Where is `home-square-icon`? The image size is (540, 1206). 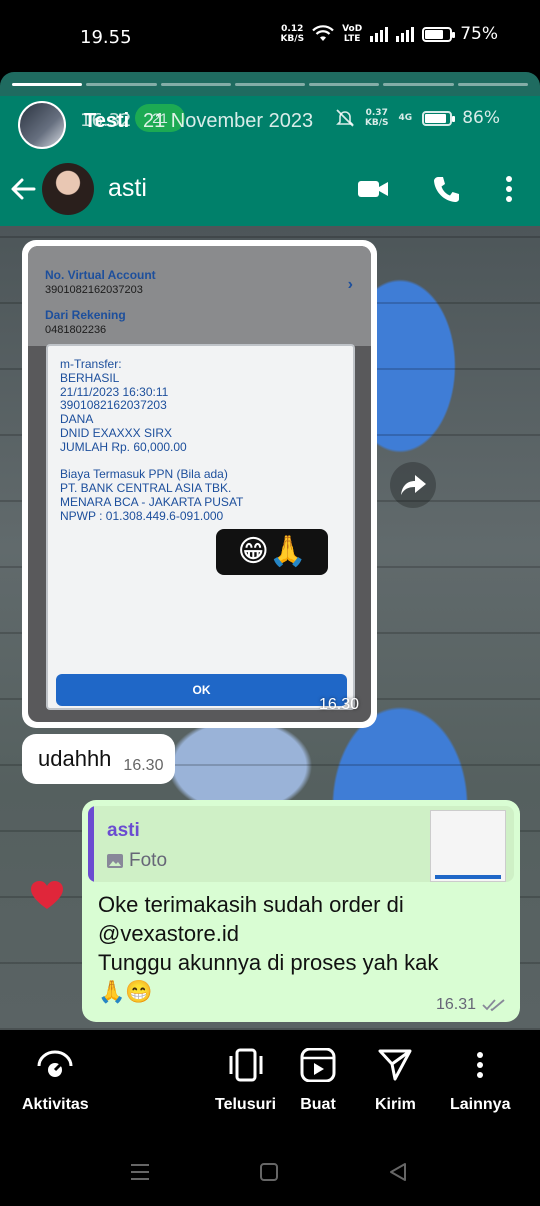
home-square-icon is located at coordinates (269, 1172).